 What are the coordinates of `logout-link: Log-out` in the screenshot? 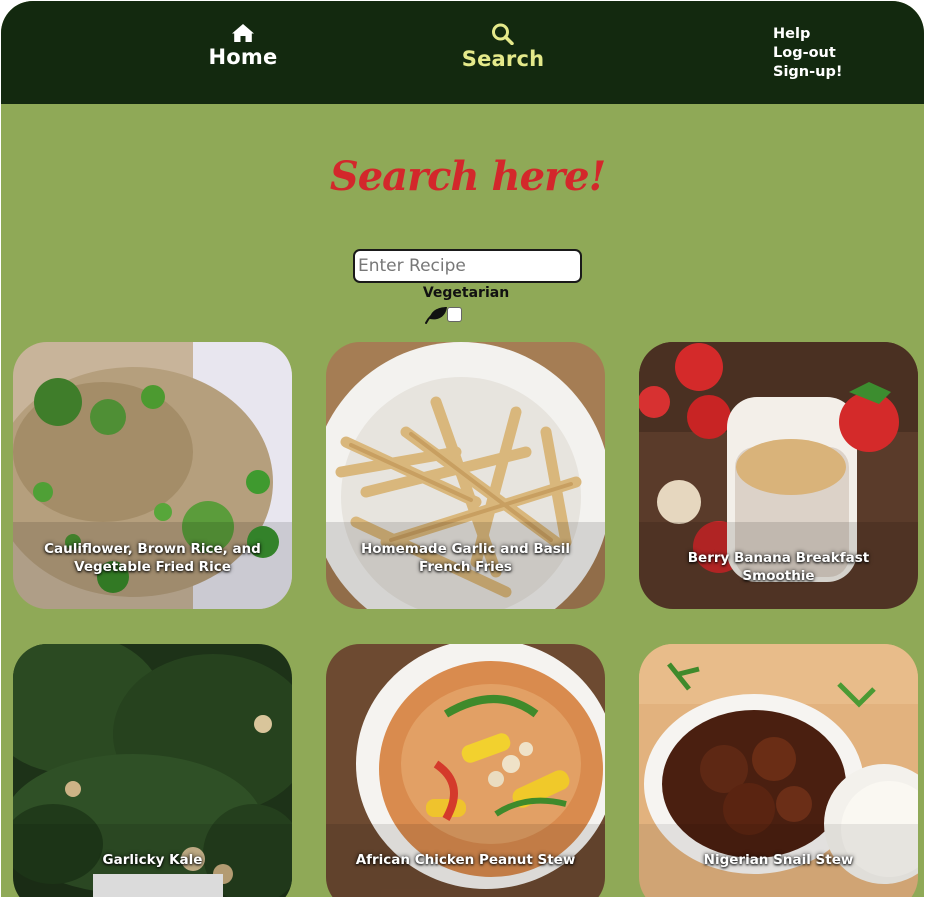 It's located at (807, 53).